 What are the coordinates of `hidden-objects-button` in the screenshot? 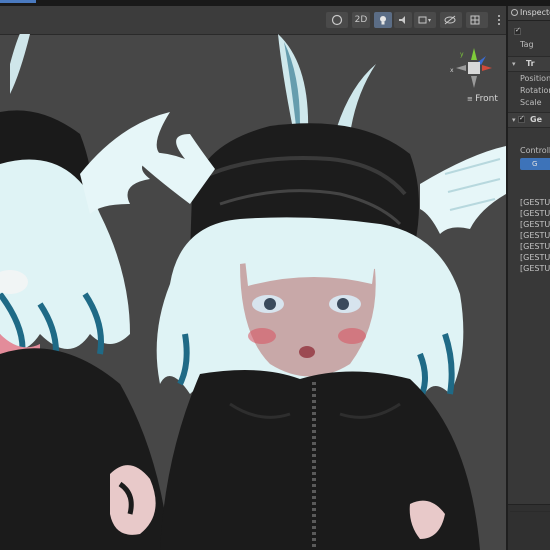 It's located at (451, 20).